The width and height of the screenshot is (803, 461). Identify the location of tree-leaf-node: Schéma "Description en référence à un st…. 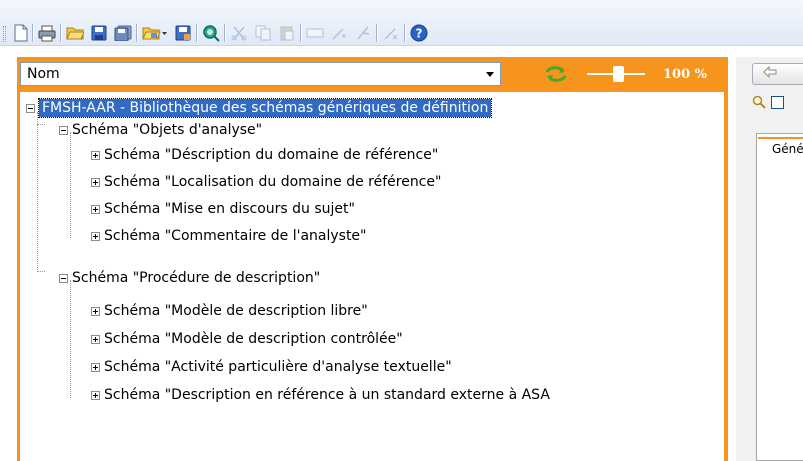
(320, 395).